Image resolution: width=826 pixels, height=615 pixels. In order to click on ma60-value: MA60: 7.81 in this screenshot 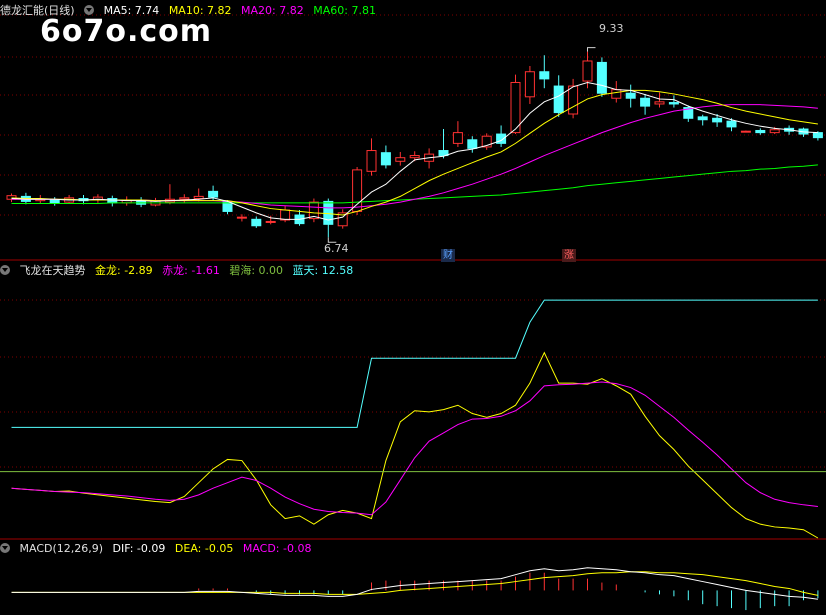, I will do `click(344, 10)`.